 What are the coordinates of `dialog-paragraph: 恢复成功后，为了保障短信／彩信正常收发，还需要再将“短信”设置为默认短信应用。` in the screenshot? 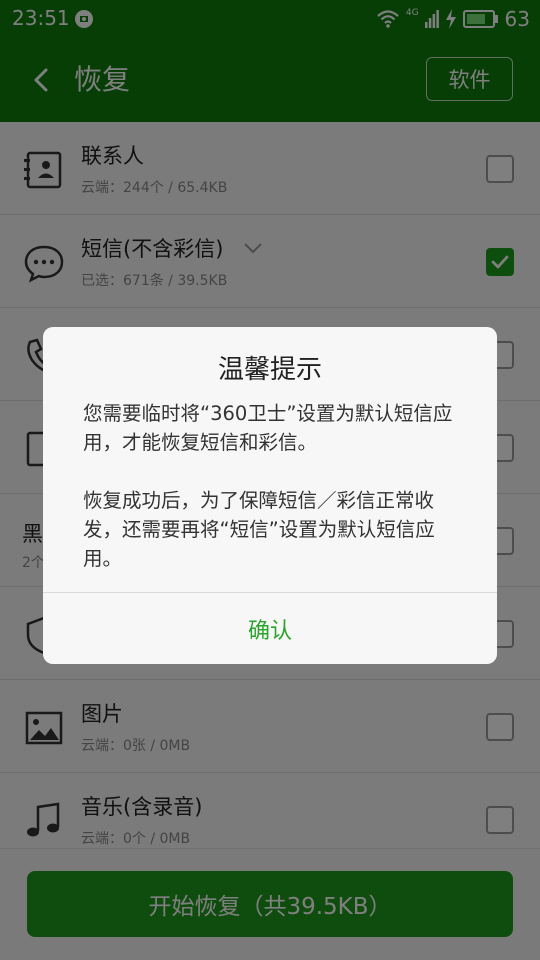 It's located at (259, 529).